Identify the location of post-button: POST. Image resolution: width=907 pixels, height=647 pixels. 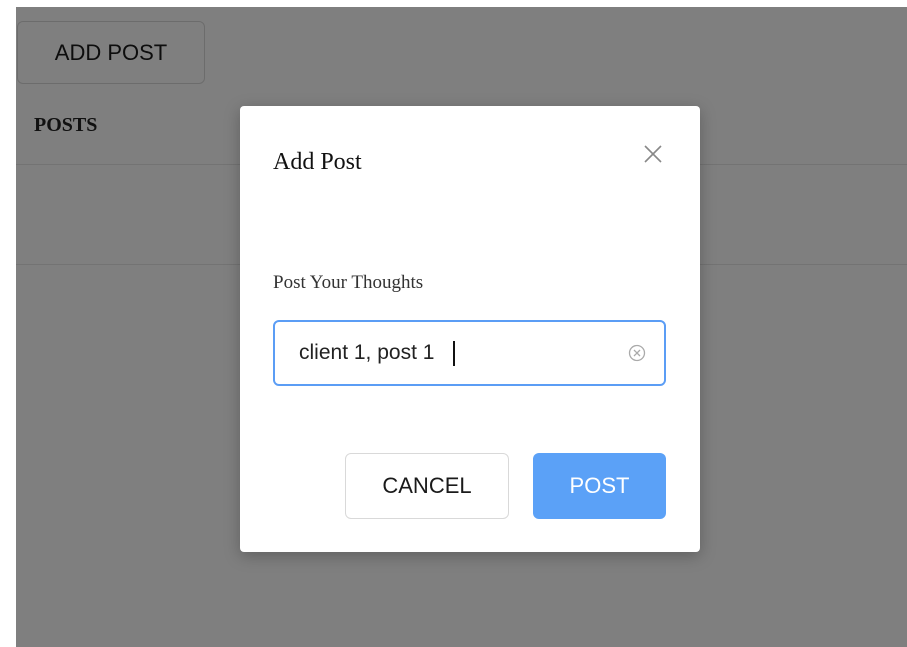
(599, 486).